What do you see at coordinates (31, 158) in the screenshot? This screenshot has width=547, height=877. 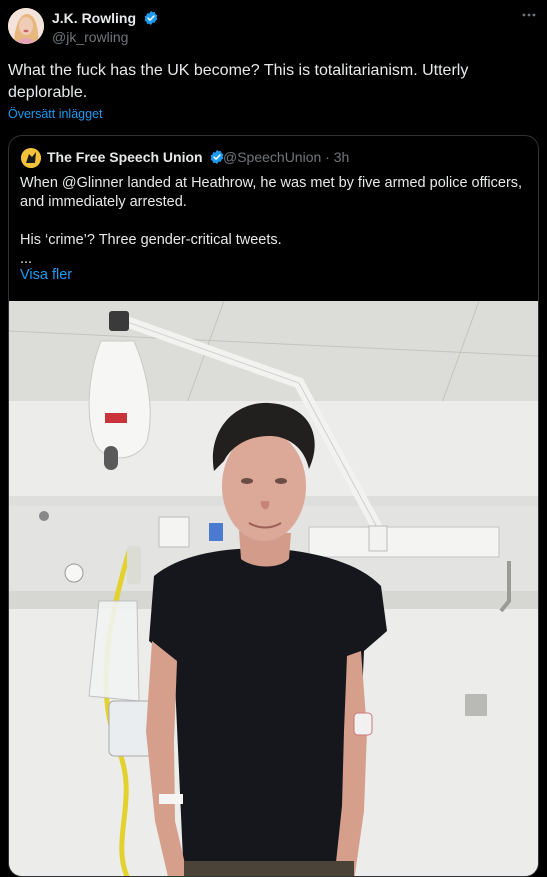 I see `quoted-author-avatar` at bounding box center [31, 158].